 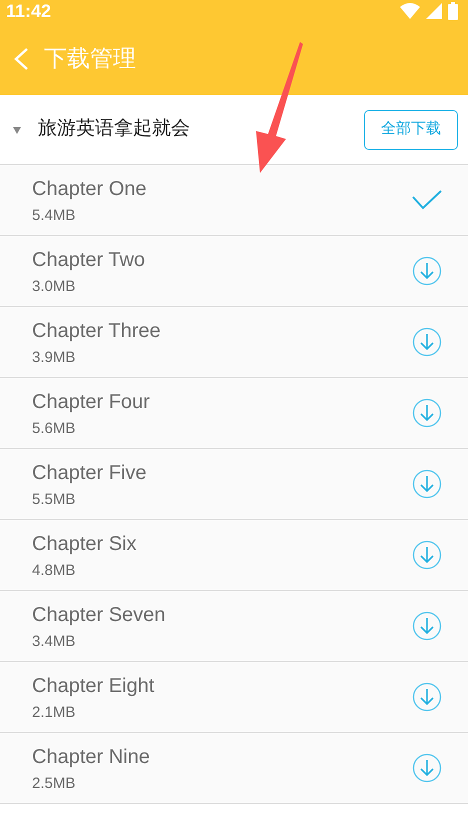 I want to click on chapter-row: Chapter Four 5.6MB, so click(x=234, y=413).